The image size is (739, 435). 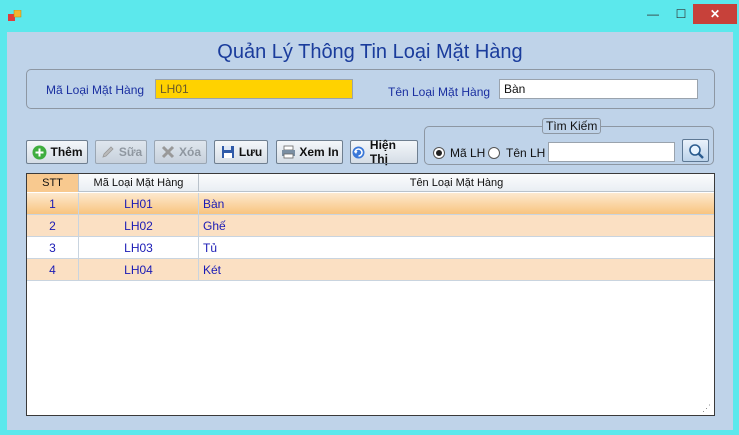 What do you see at coordinates (370, 204) in the screenshot?
I see `table-row: 1 LH01 Bàn` at bounding box center [370, 204].